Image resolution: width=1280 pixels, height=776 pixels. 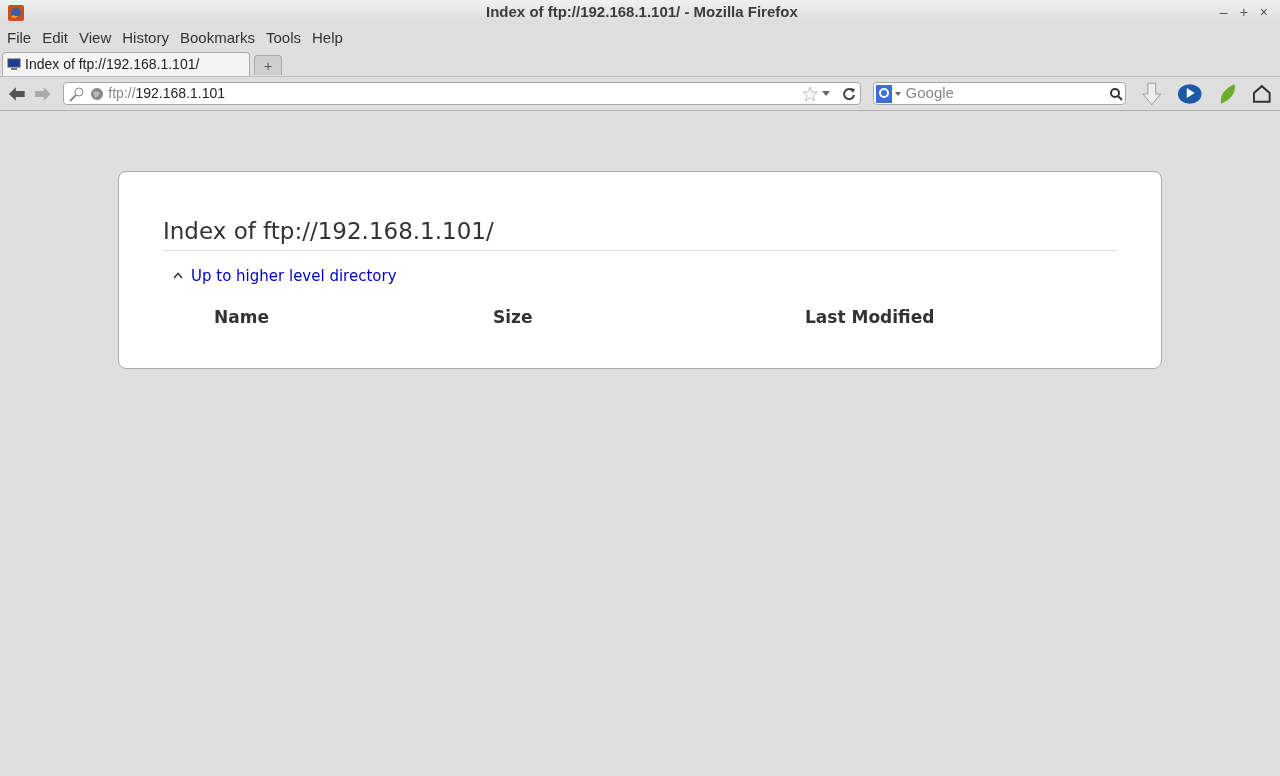 What do you see at coordinates (1223, 12) in the screenshot?
I see `window-control: –` at bounding box center [1223, 12].